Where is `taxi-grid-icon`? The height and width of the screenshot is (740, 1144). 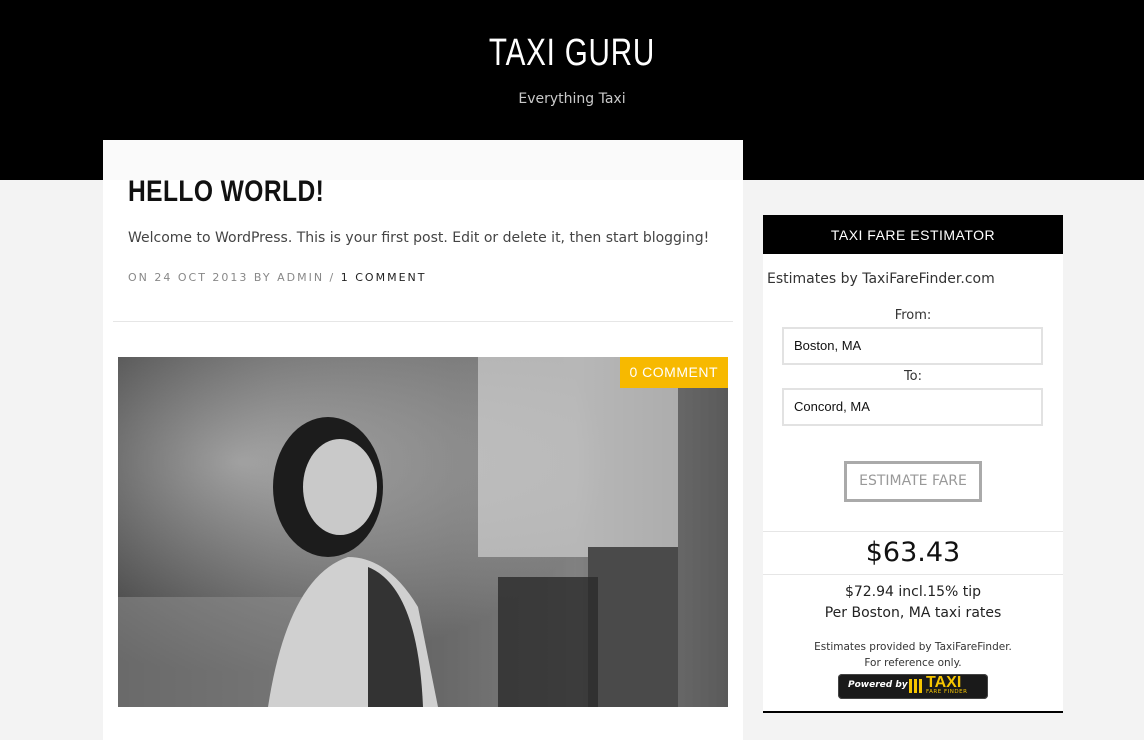
taxi-grid-icon is located at coordinates (916, 686).